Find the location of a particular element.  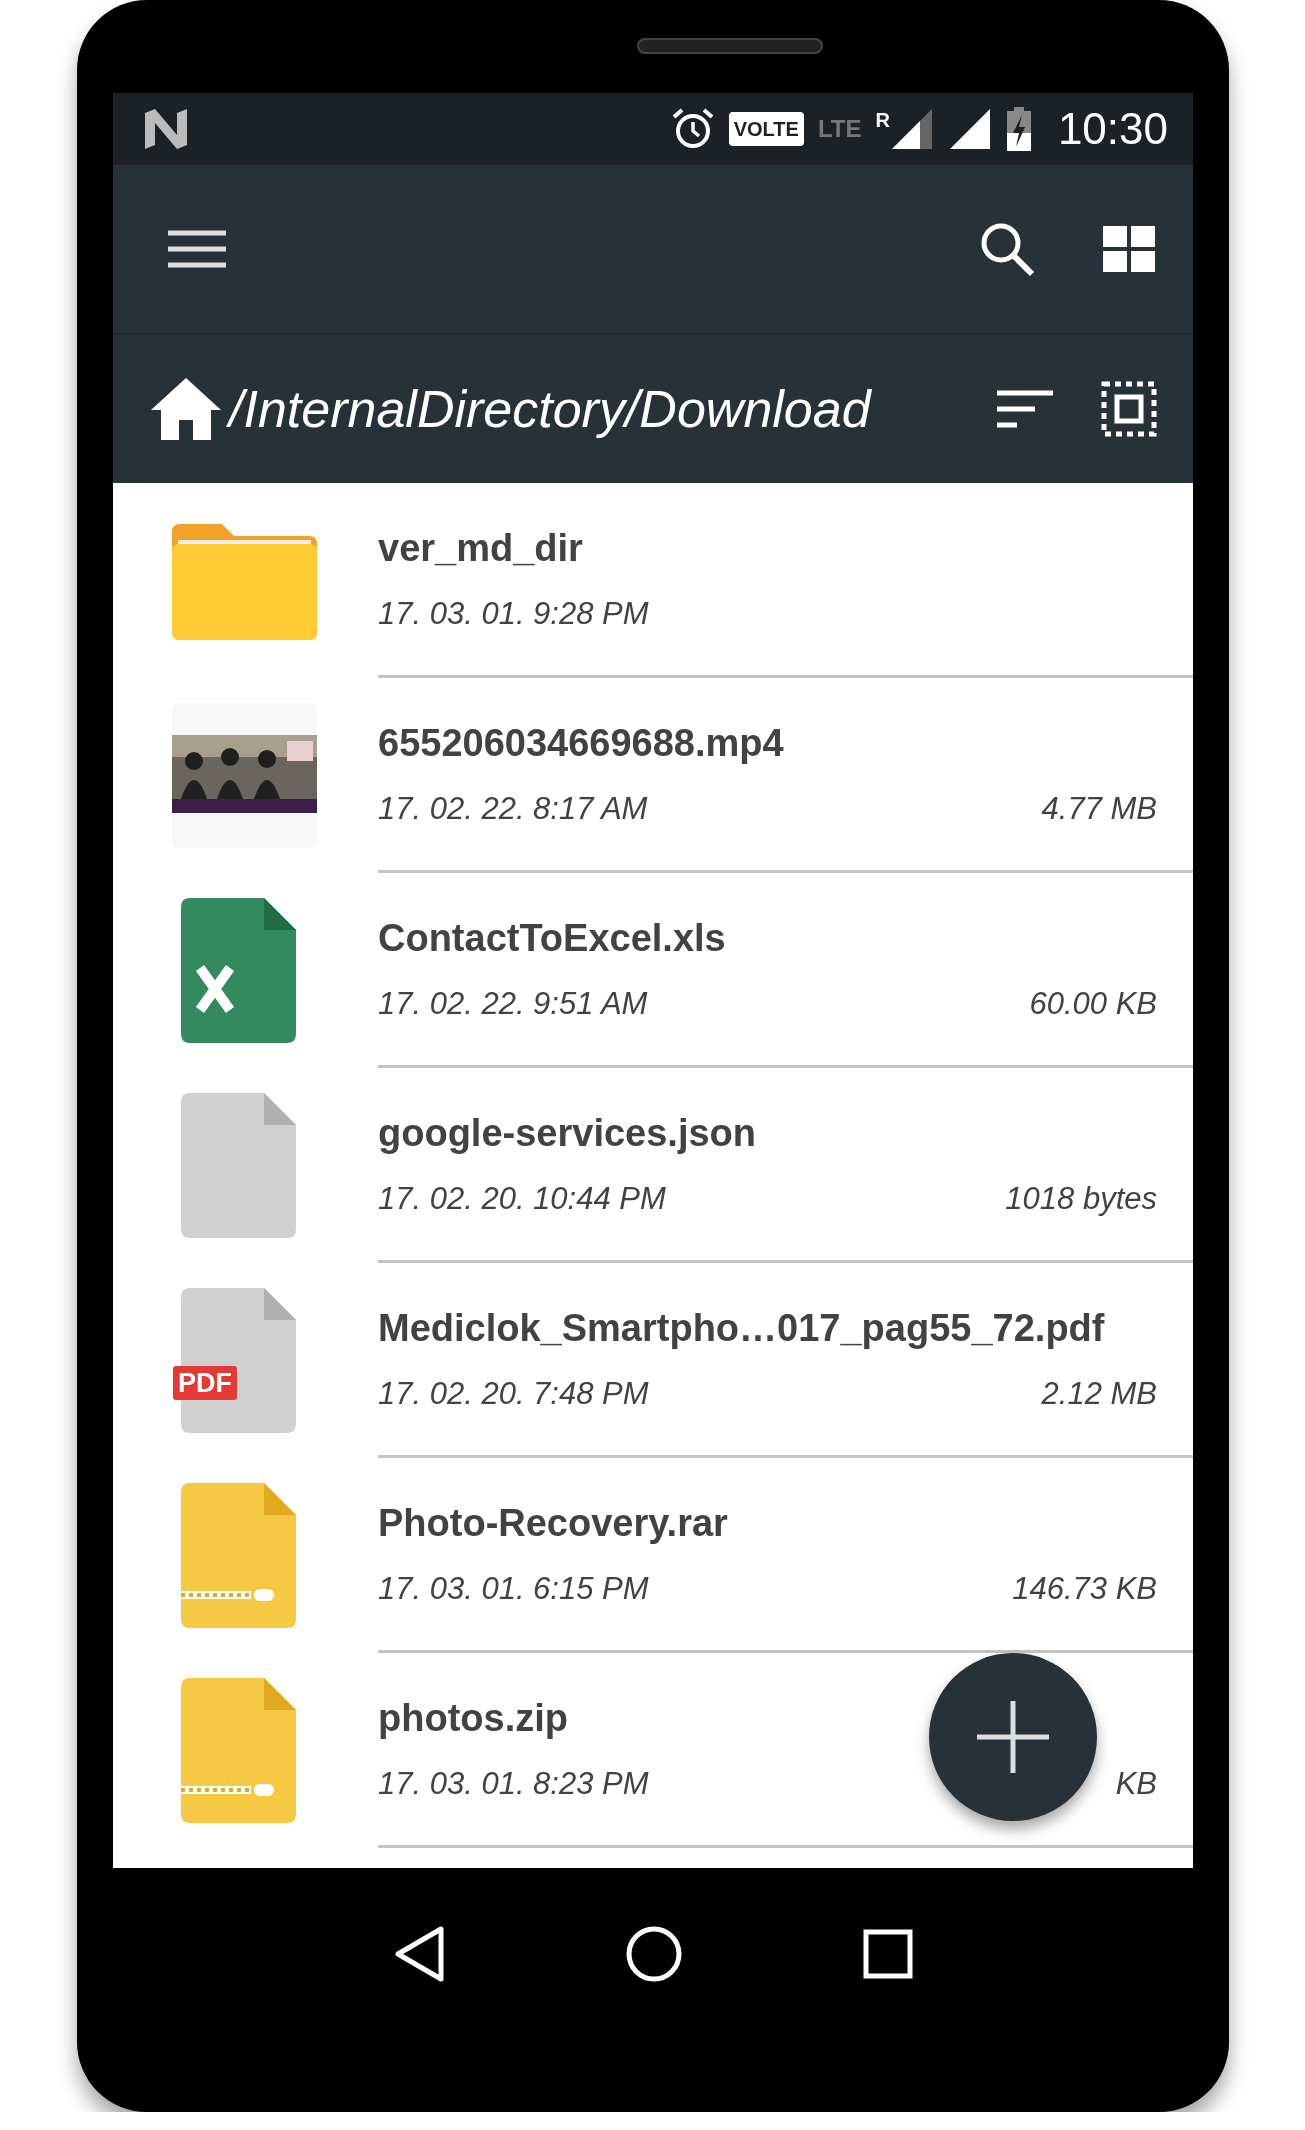

grid-view-icon is located at coordinates (1129, 249).